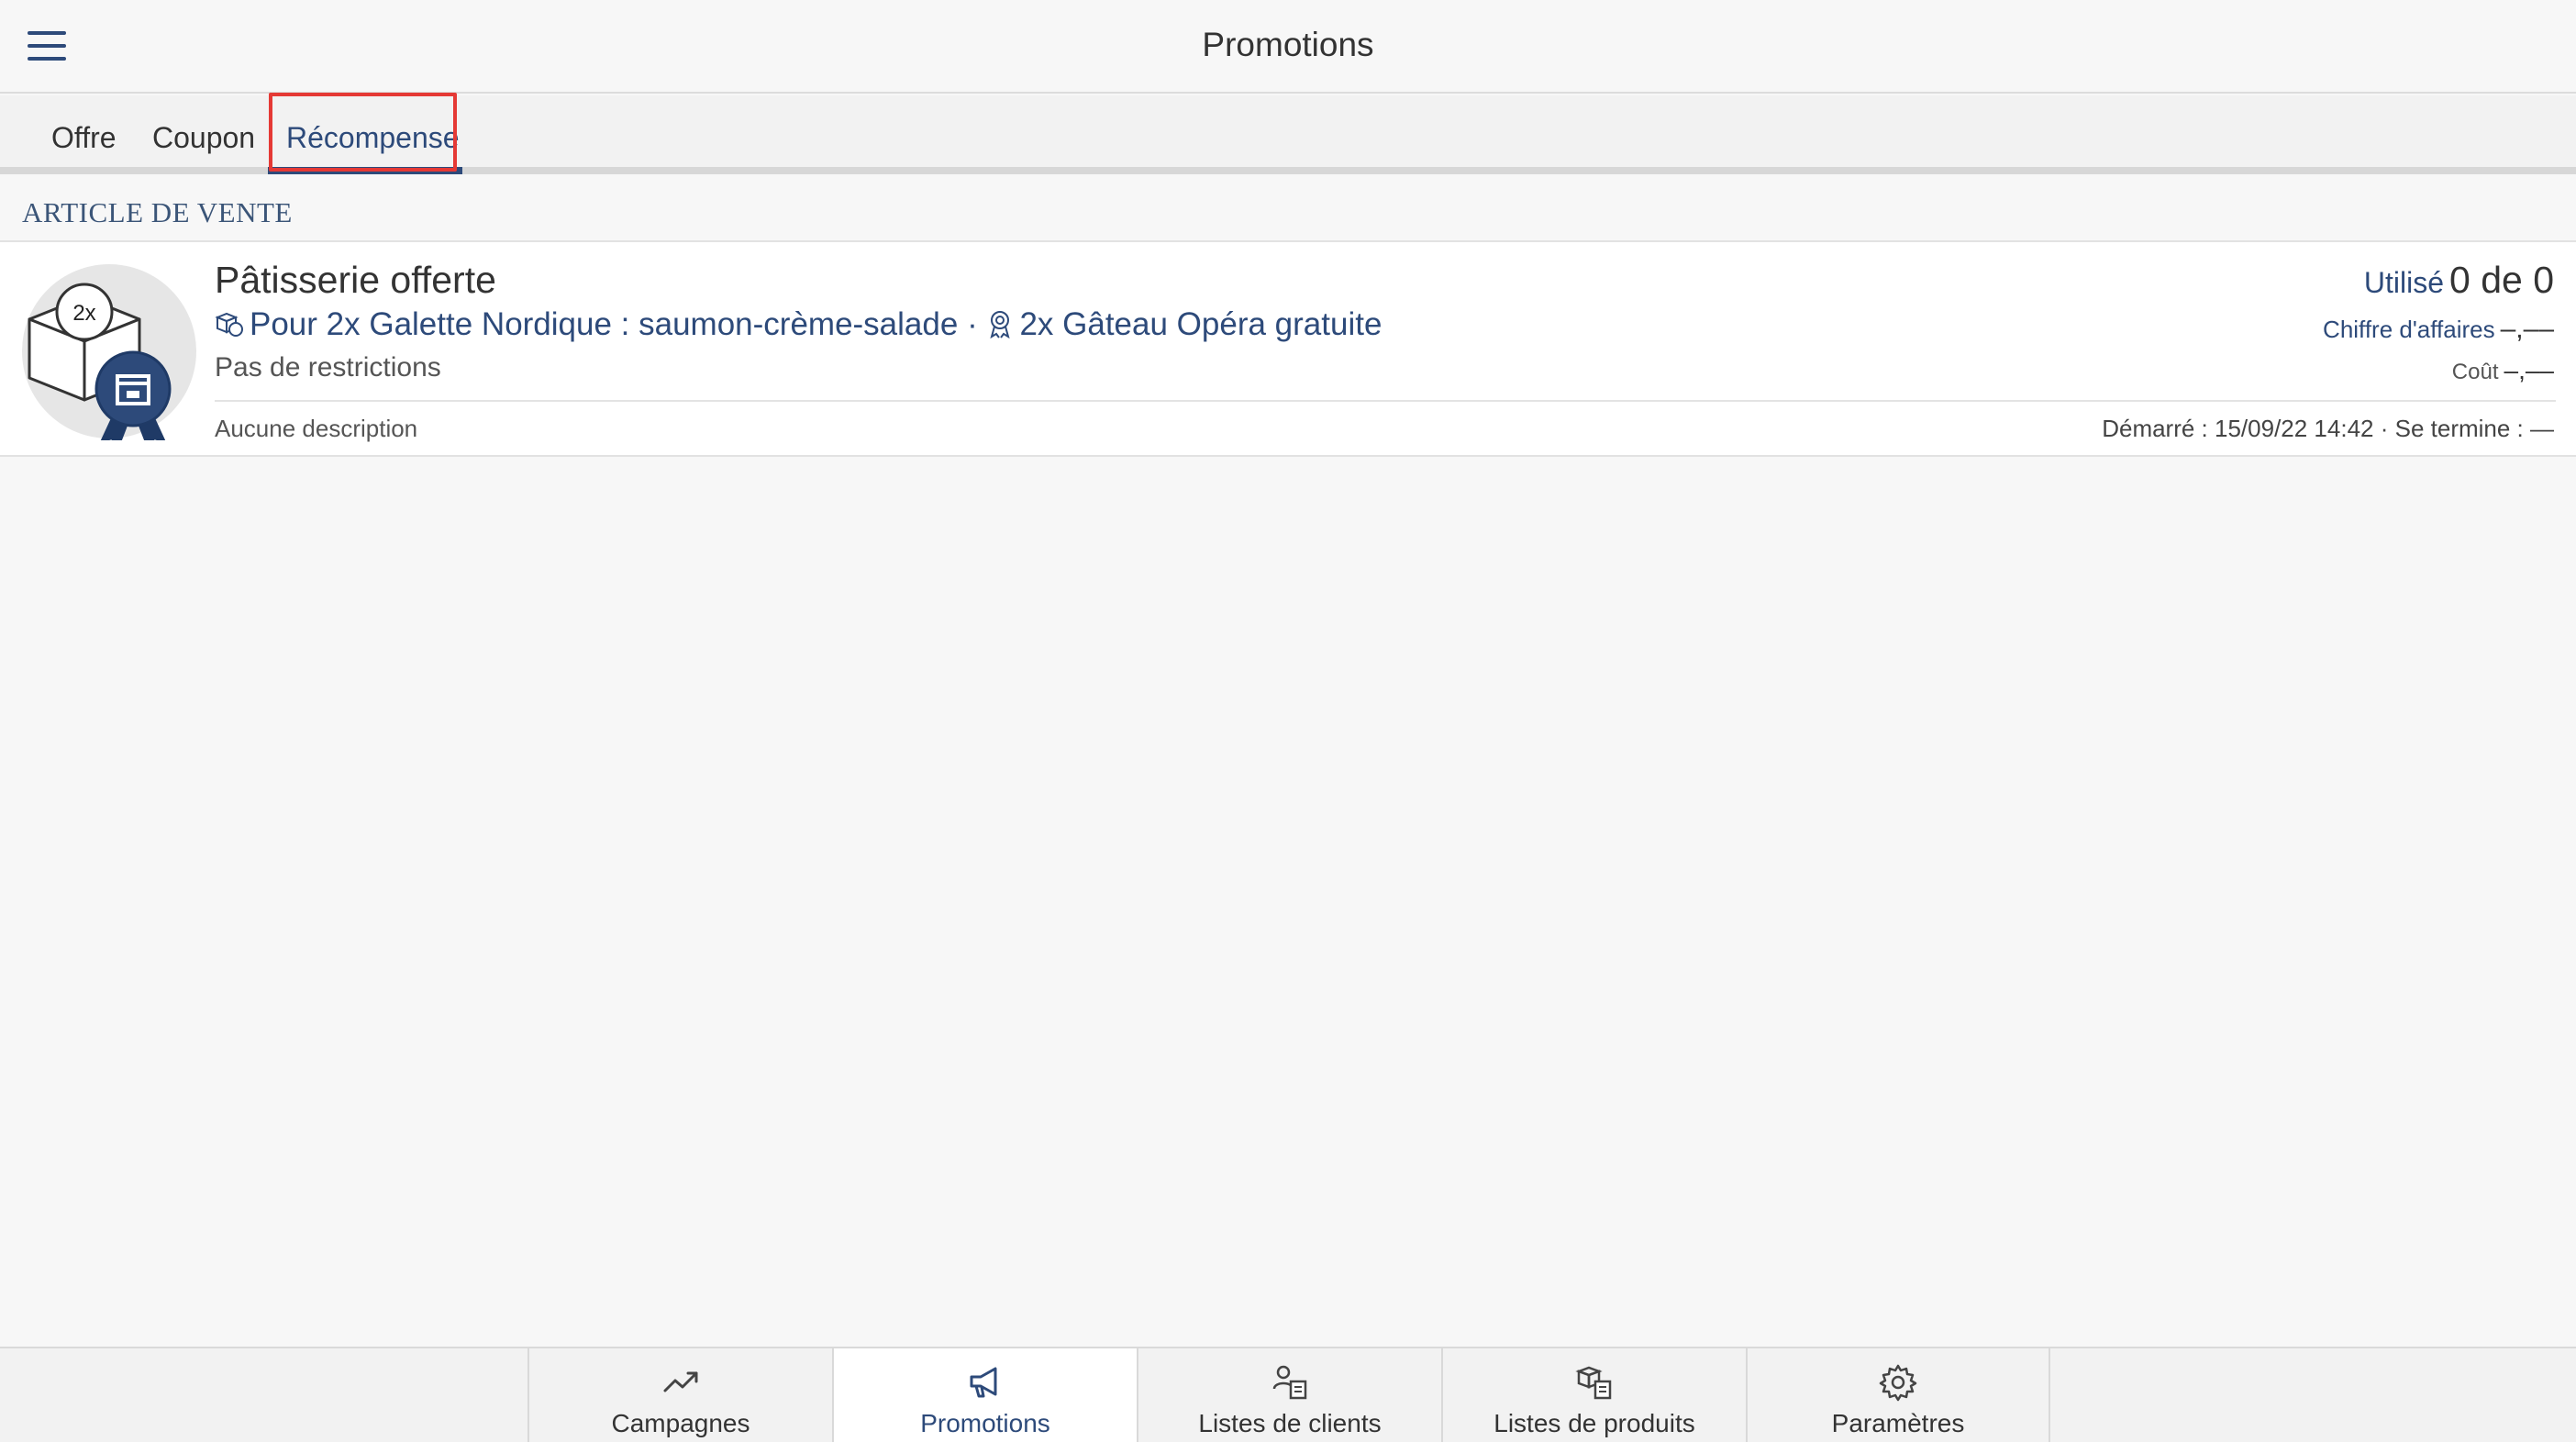 The width and height of the screenshot is (2576, 1442). I want to click on megaphone-icon, so click(983, 1382).